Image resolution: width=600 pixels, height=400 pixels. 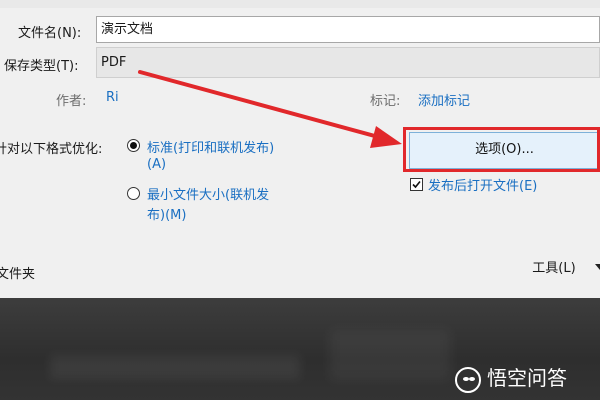 I want to click on watermark-text: 悟空问答, so click(x=527, y=378).